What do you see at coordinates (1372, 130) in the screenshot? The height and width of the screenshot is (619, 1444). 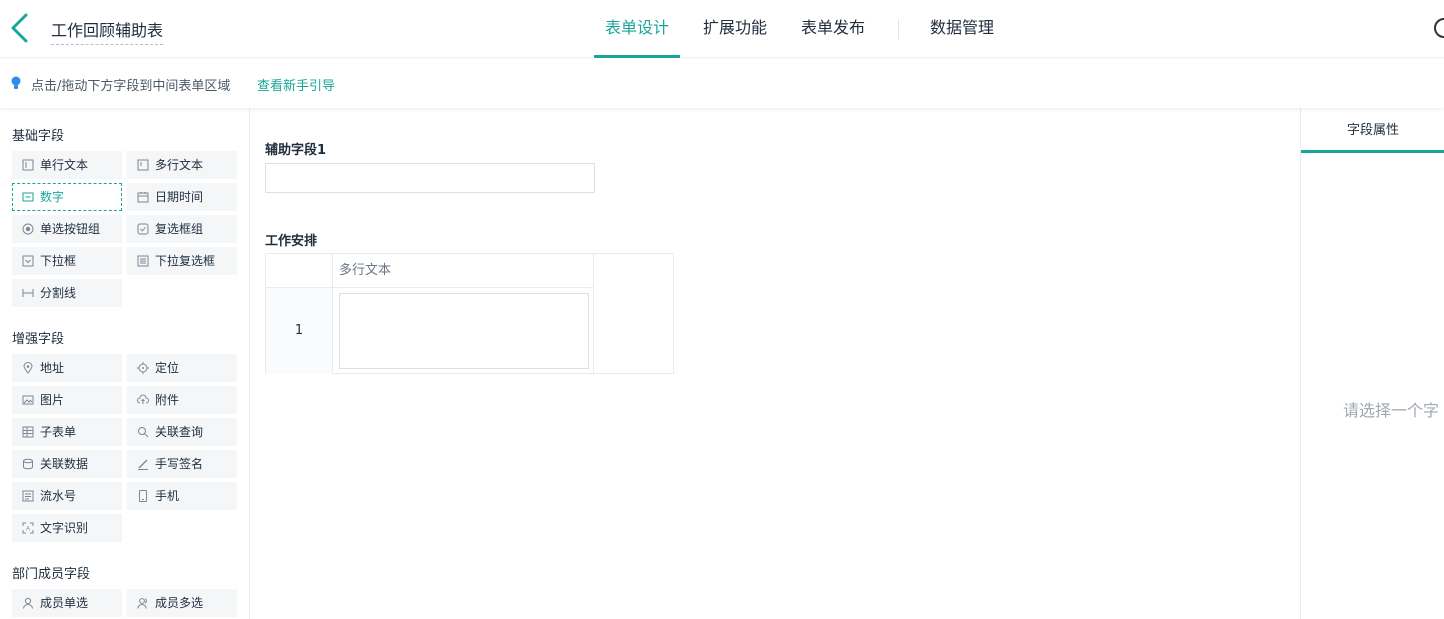 I see `tab-field-properties: 字段属性` at bounding box center [1372, 130].